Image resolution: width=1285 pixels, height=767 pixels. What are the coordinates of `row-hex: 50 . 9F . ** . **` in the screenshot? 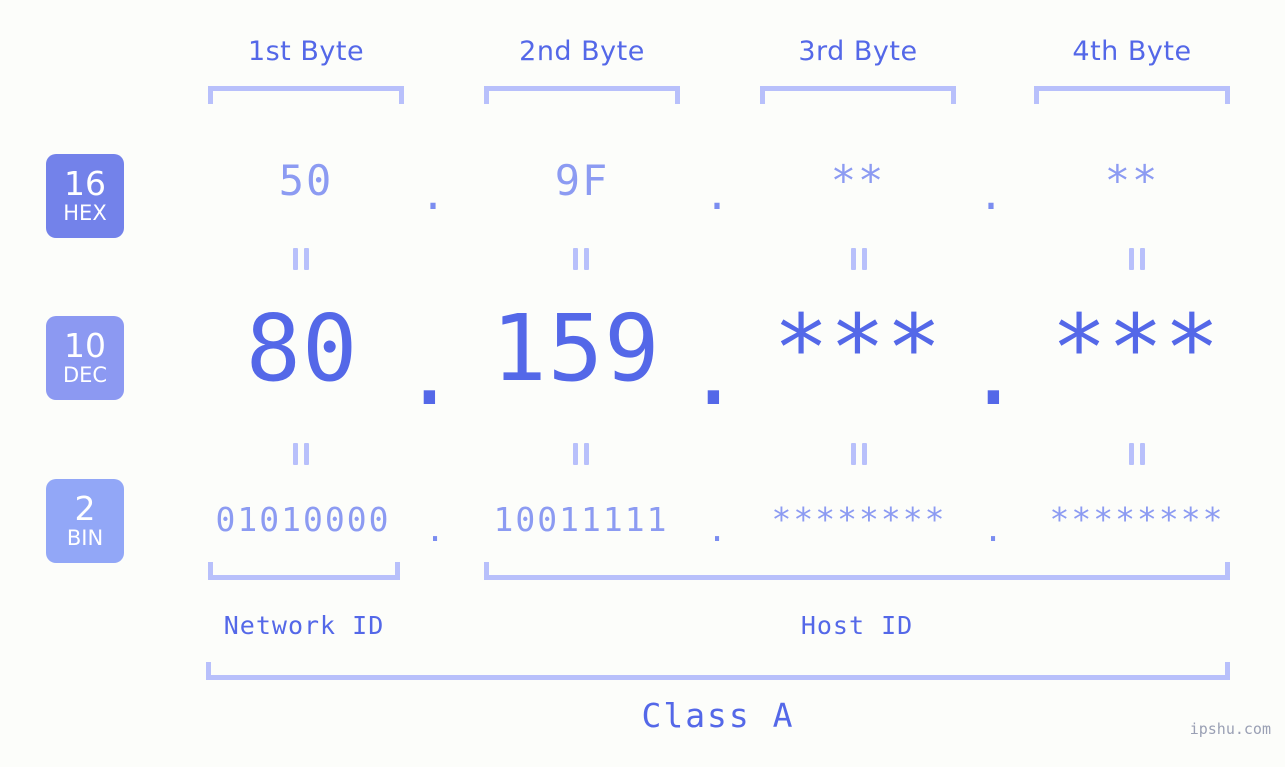 It's located at (642, 185).